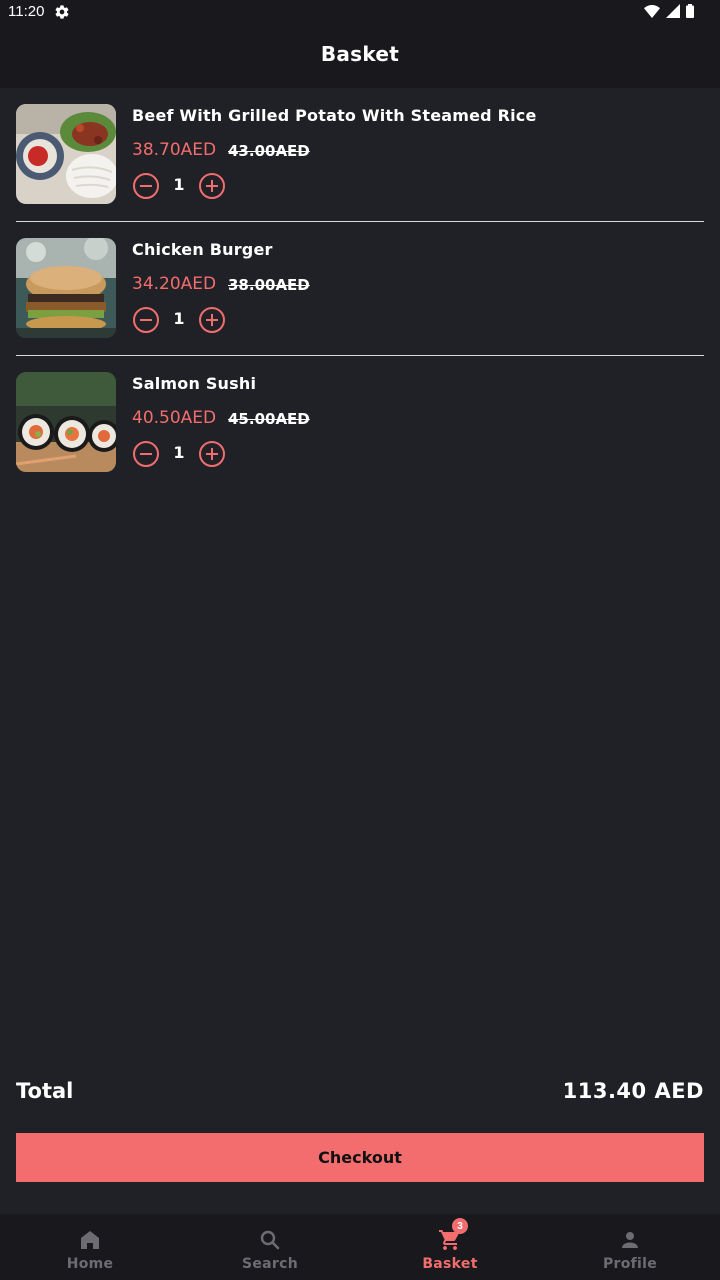  I want to click on nav-label: Search, so click(270, 1264).